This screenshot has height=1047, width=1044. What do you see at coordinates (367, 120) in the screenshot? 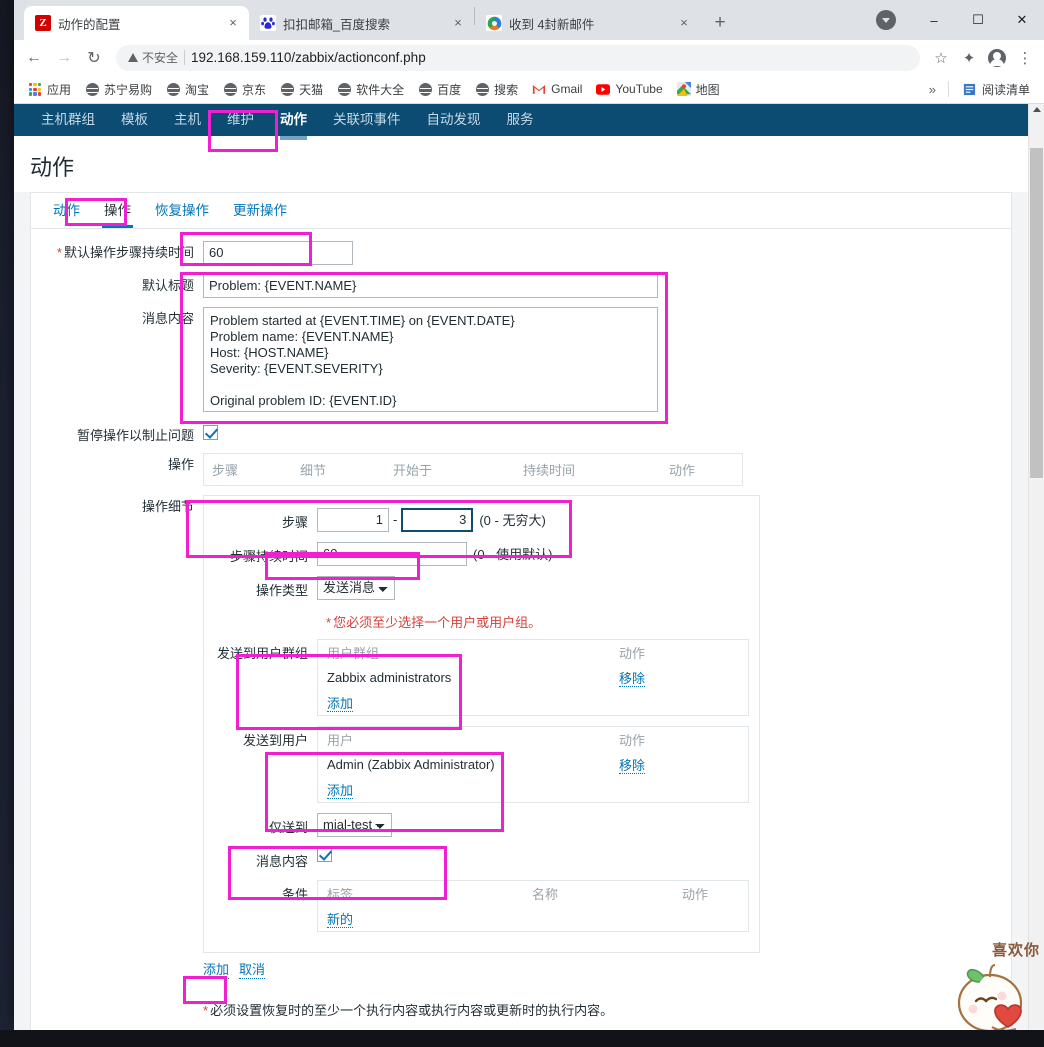
I see `nav-item-correlation: 关联项事件` at bounding box center [367, 120].